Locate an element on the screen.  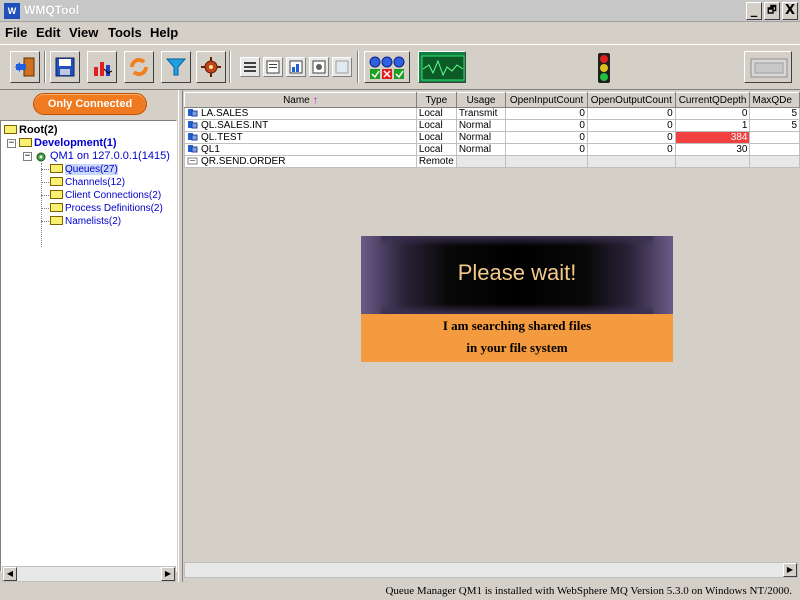
view-list-button is located at coordinates (250, 67).